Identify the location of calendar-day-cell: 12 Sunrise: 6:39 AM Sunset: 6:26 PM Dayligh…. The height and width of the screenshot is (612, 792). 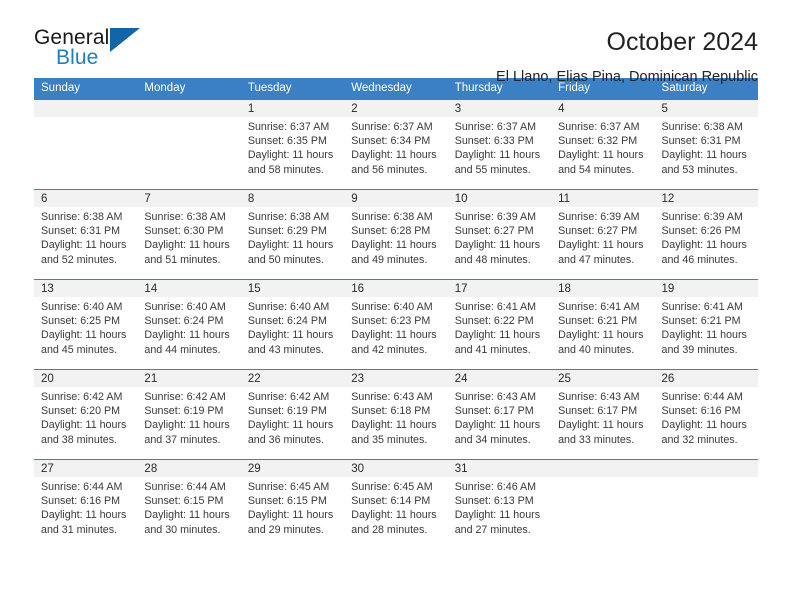
(706, 233).